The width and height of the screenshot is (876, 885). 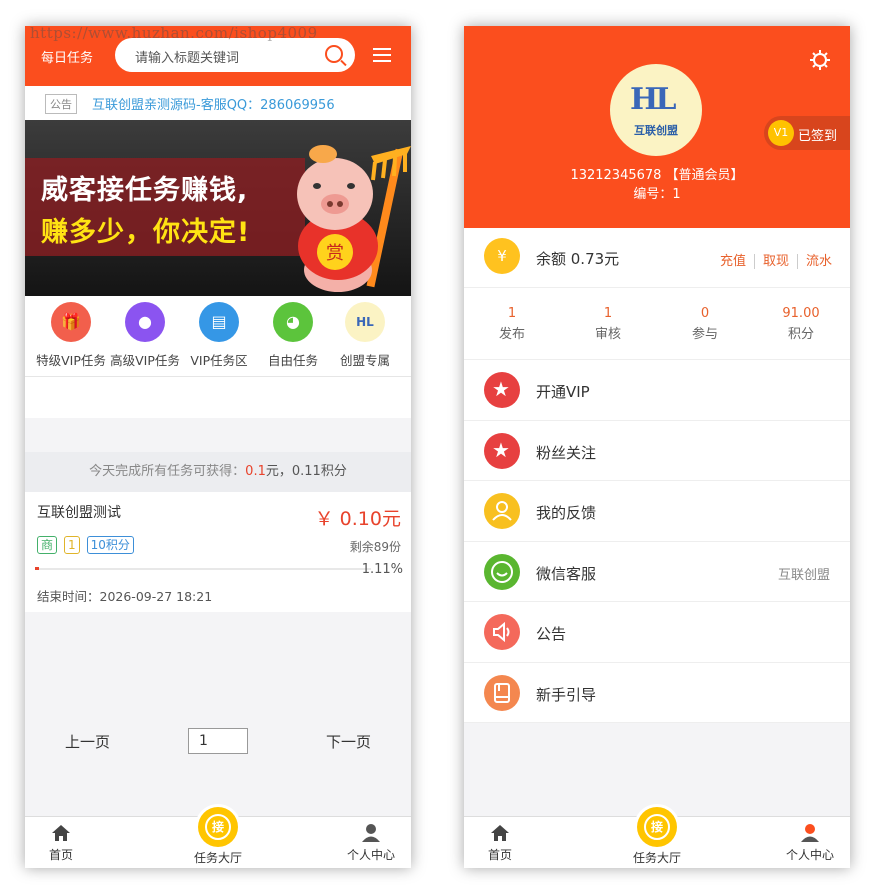 What do you see at coordinates (335, 253) in the screenshot?
I see `pig-badge: 赏` at bounding box center [335, 253].